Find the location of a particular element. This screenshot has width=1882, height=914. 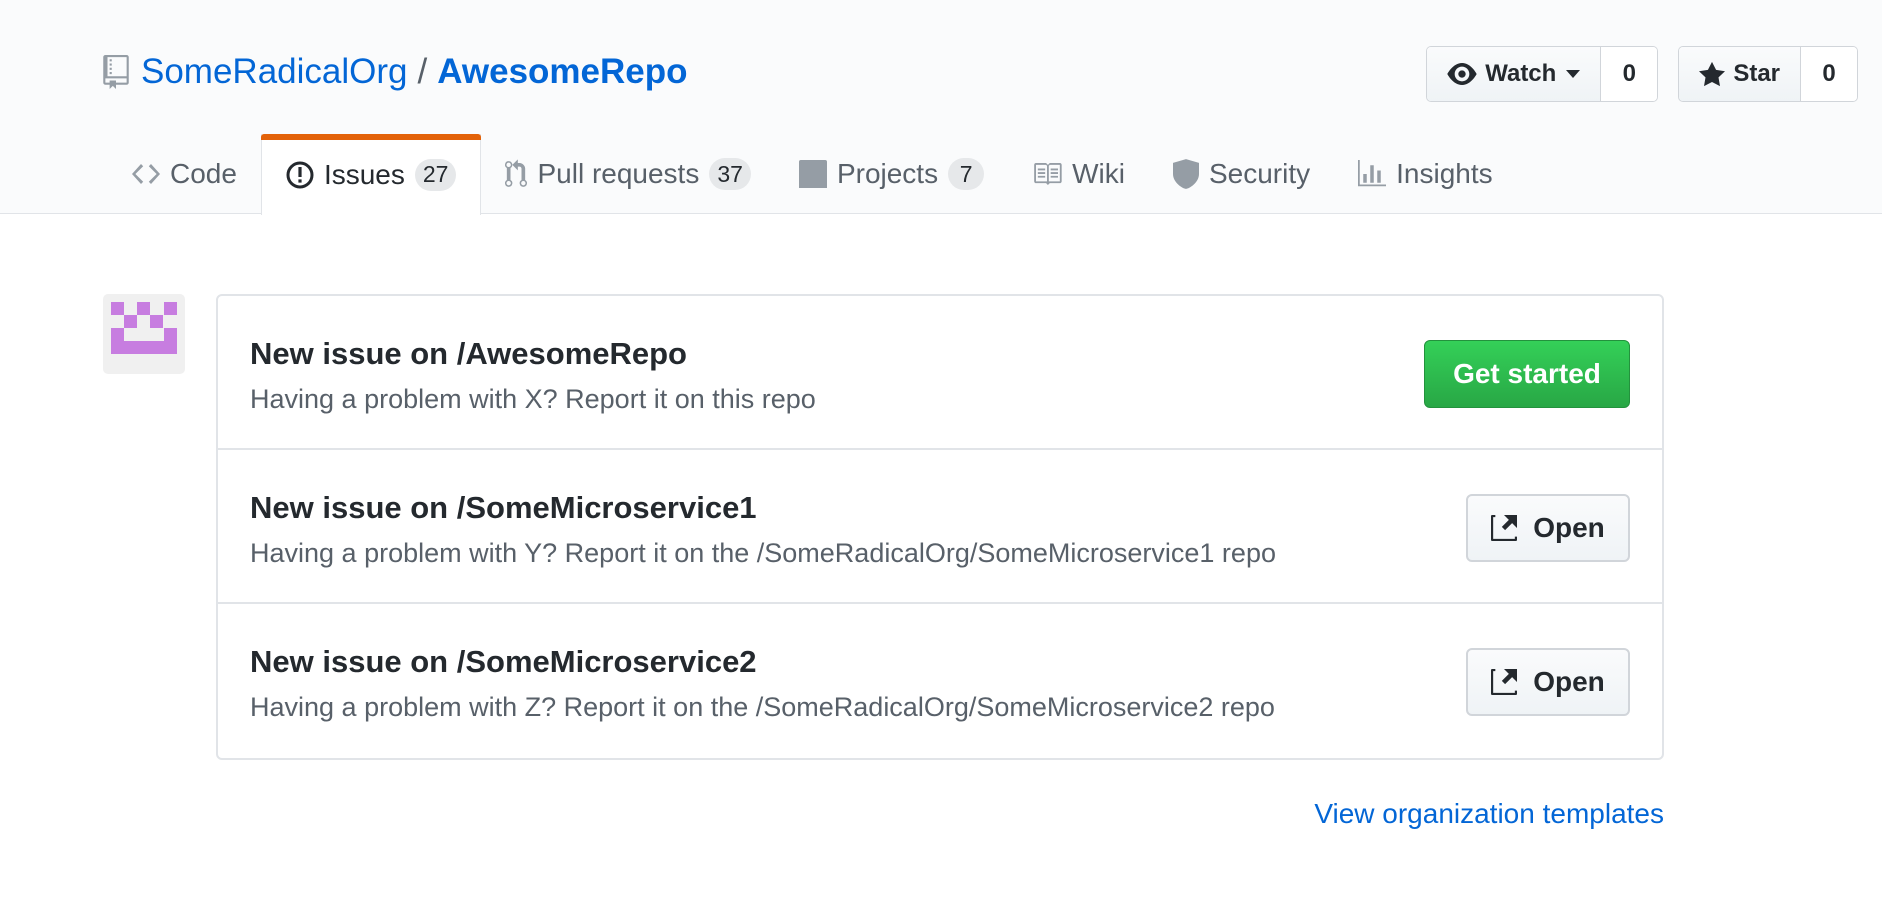

tab-wiki: Wiki is located at coordinates (1078, 174).